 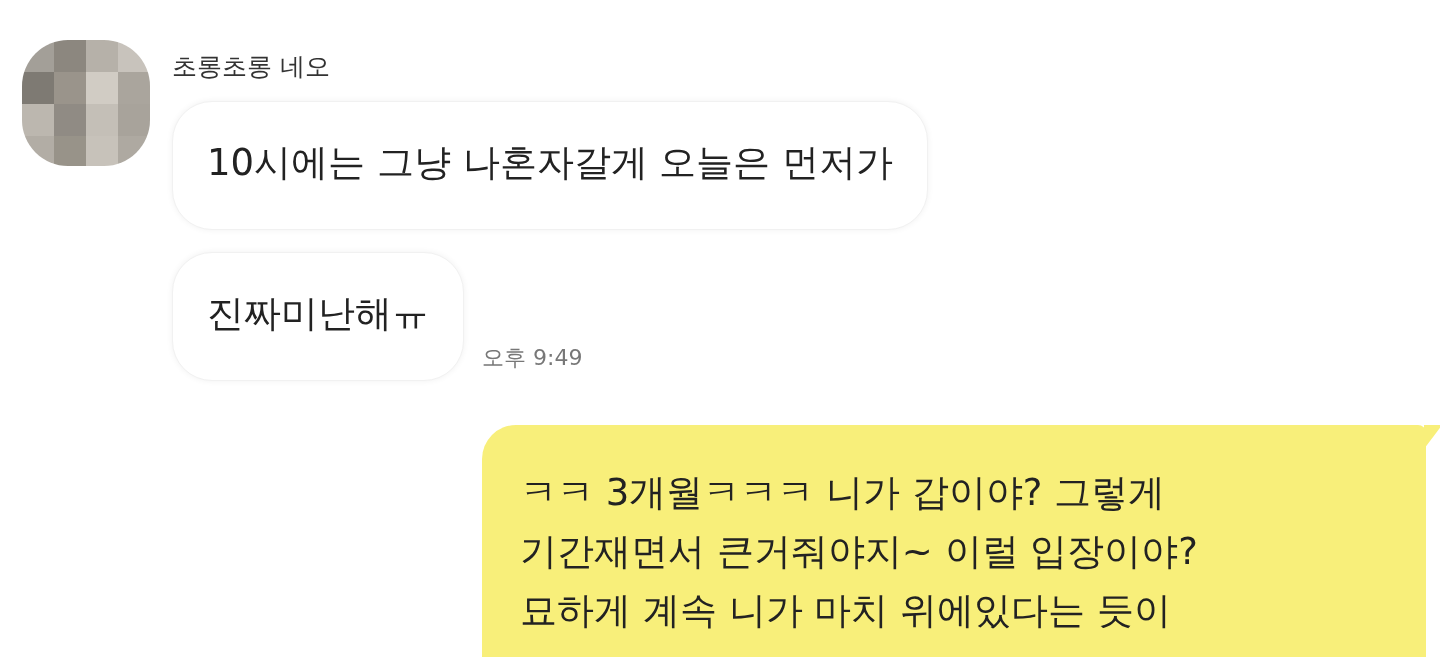 I want to click on contact-name: 초롱초롱 네오, so click(x=251, y=67).